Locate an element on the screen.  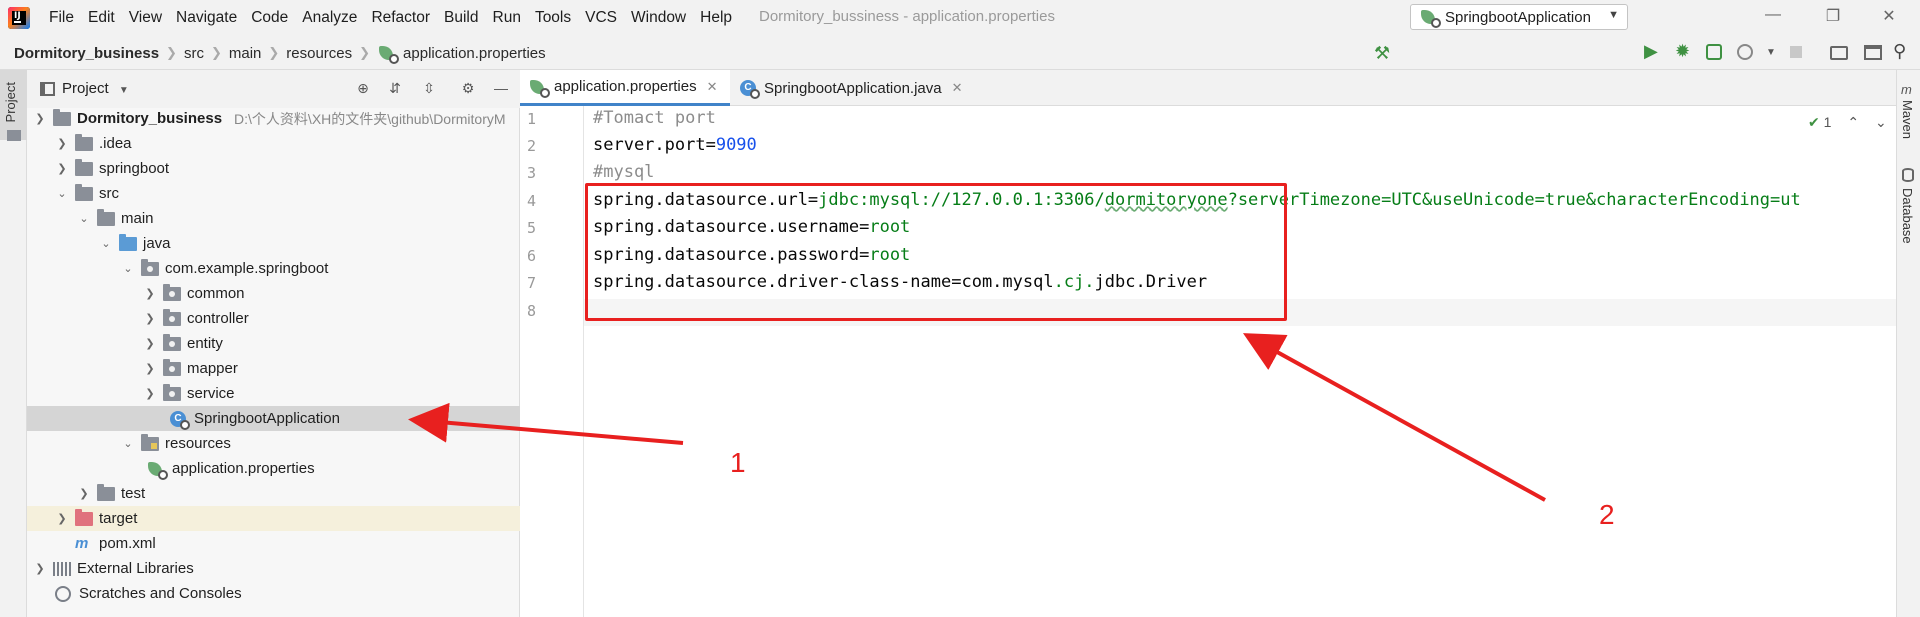
annotation-label-1: 1 is located at coordinates (738, 462).